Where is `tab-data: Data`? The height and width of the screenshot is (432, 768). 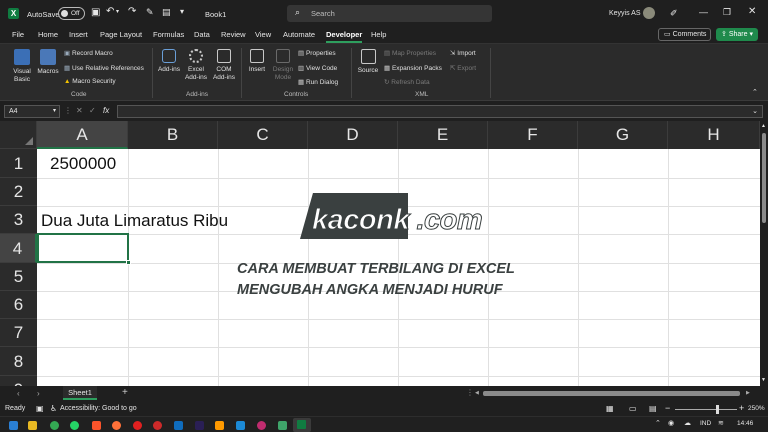
tab-data: Data is located at coordinates (202, 34).